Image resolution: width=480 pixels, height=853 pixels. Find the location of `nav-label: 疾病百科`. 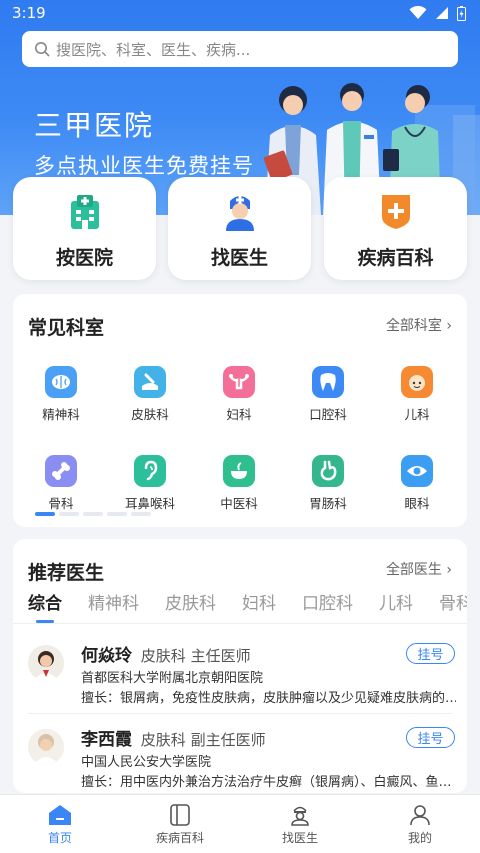

nav-label: 疾病百科 is located at coordinates (179, 838).